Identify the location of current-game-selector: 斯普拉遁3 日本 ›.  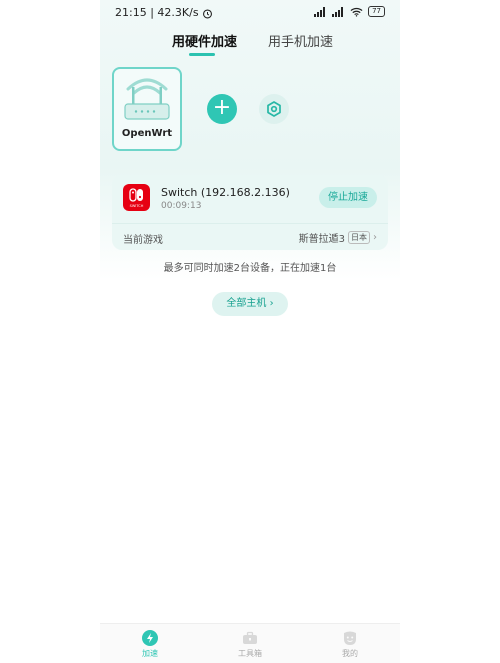
(338, 237).